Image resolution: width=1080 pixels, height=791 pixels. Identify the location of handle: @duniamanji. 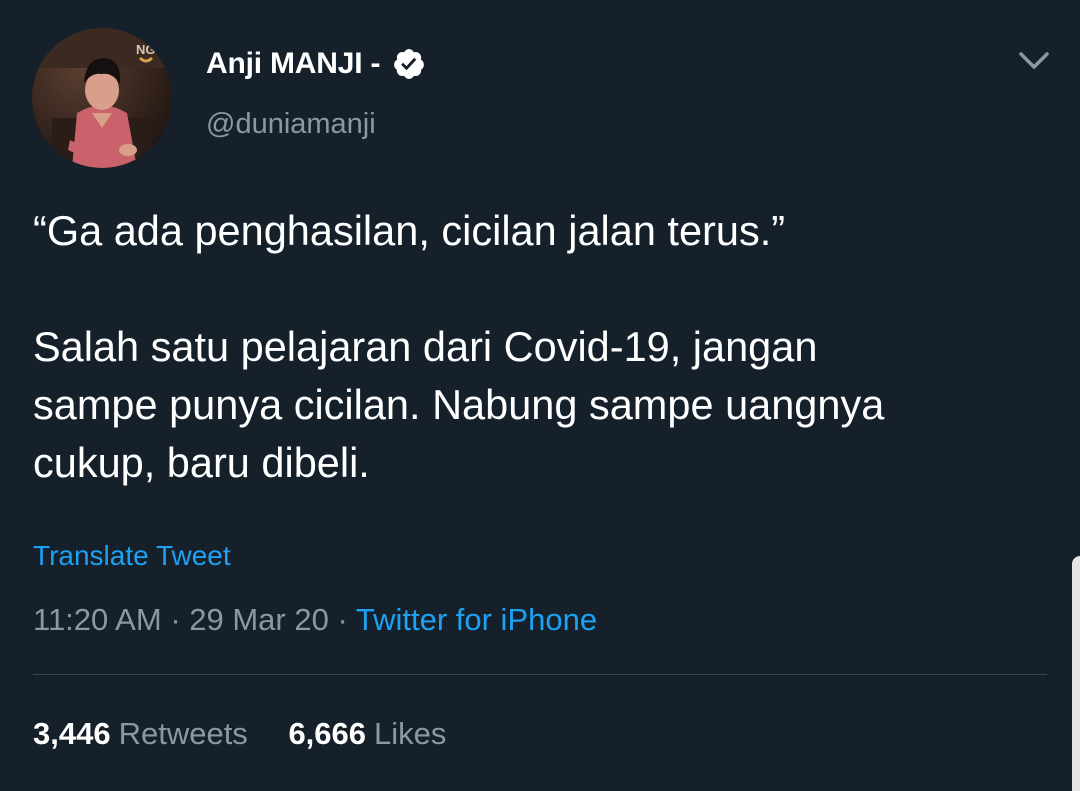
(316, 124).